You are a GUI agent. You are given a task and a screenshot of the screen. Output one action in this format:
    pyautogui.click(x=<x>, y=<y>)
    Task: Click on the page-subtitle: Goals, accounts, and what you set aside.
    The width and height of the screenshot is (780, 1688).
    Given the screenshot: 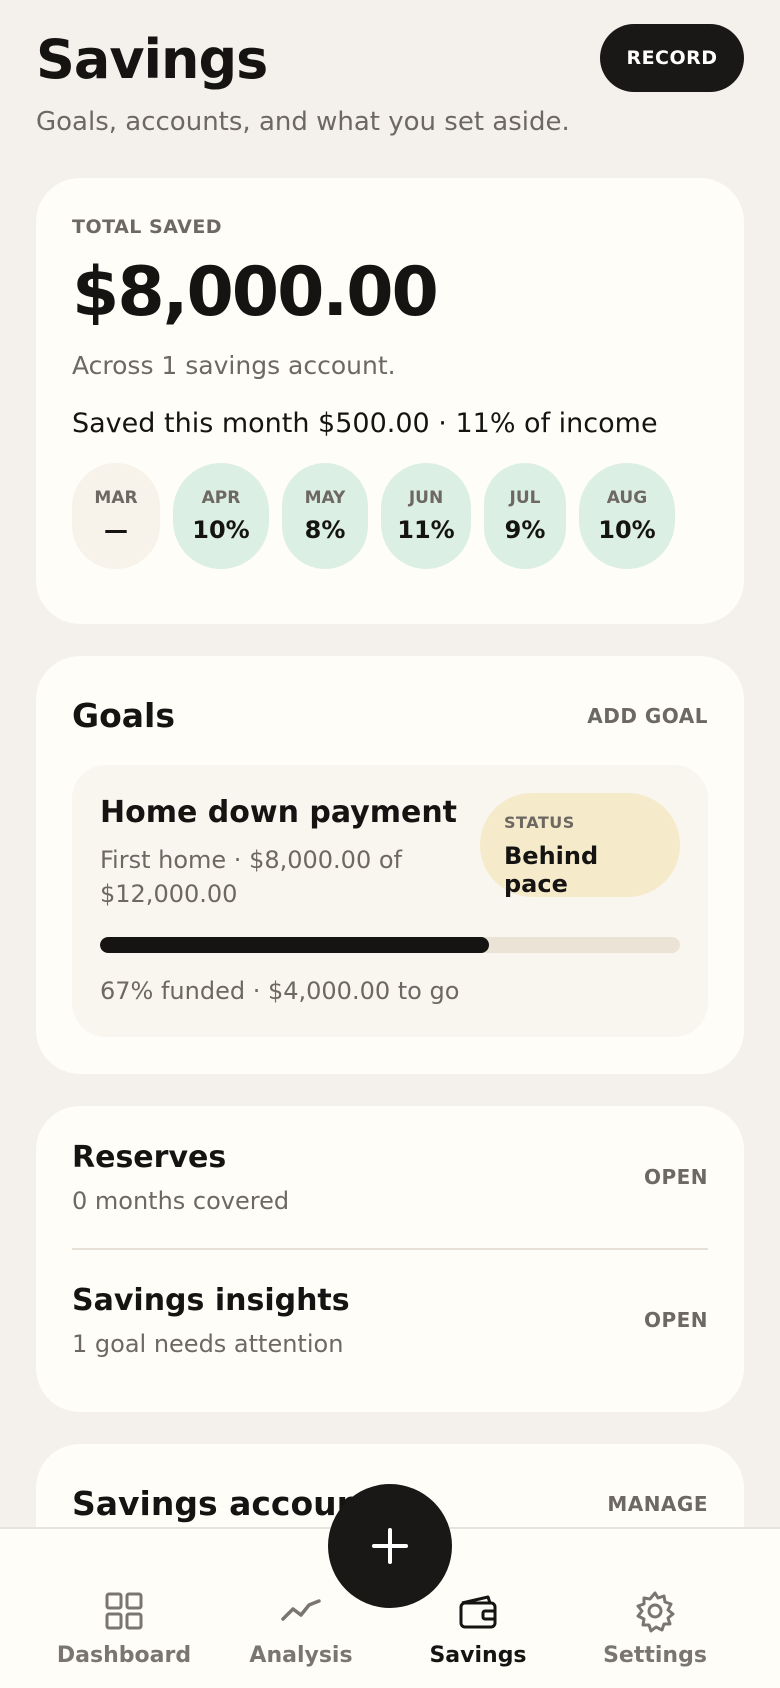 What is the action you would take?
    pyautogui.click(x=303, y=122)
    